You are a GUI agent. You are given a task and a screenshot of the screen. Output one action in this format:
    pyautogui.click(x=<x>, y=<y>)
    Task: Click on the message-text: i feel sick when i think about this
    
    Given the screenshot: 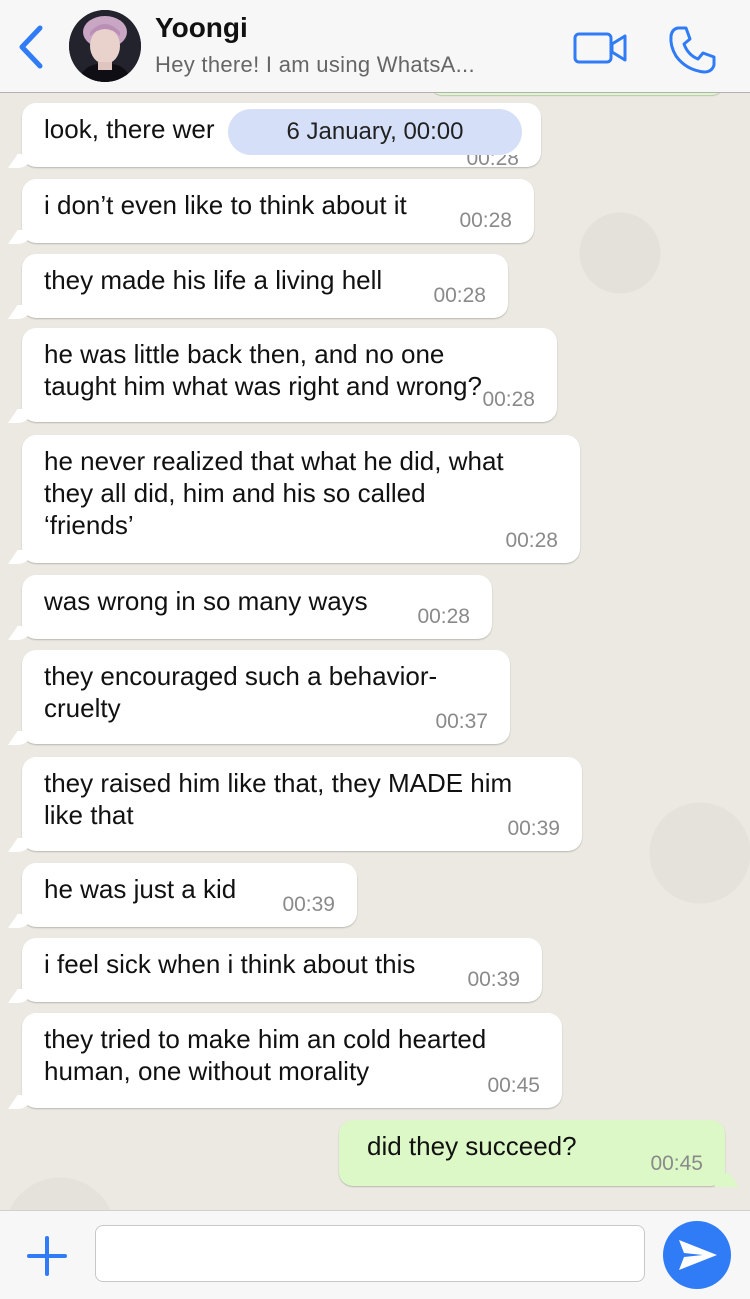 What is the action you would take?
    pyautogui.click(x=230, y=964)
    